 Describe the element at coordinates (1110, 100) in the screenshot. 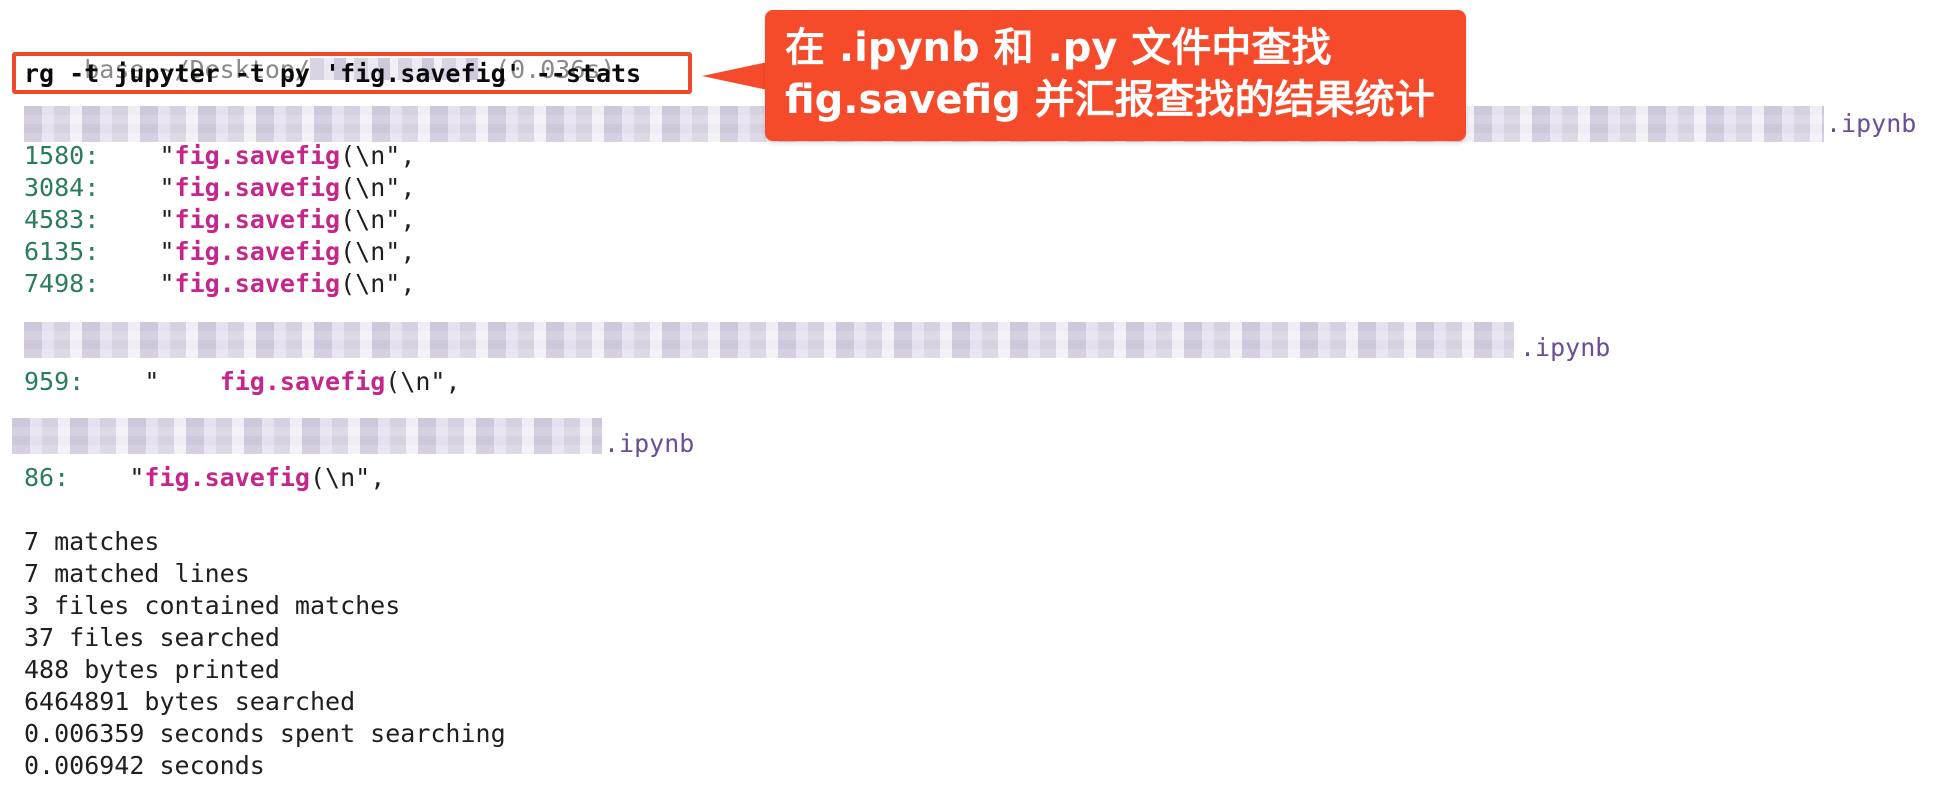

I see `annotation-line-2: fig.savefig 并汇报查找的结果统计` at that location.